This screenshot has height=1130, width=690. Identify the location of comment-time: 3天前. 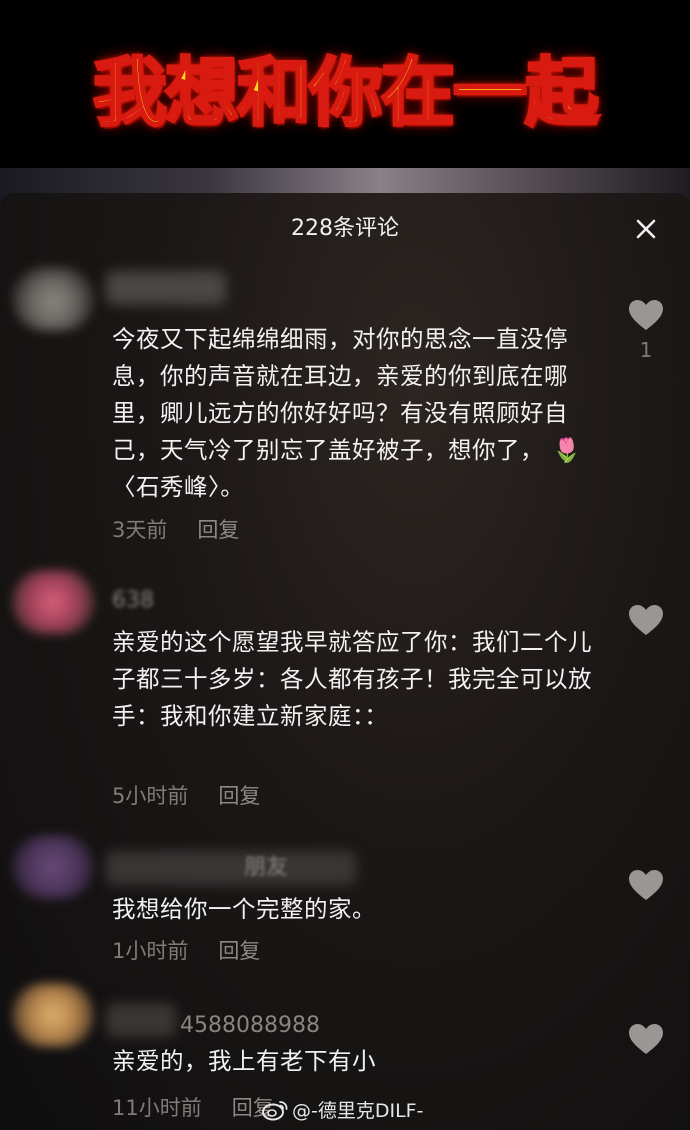
(140, 530).